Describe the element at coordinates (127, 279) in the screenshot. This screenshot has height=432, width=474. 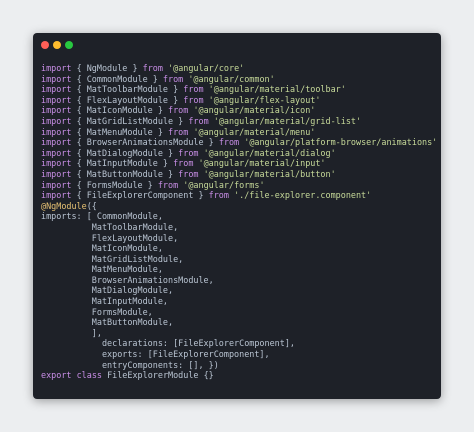
I see `code-token: BrowserAnimationsModule,` at that location.